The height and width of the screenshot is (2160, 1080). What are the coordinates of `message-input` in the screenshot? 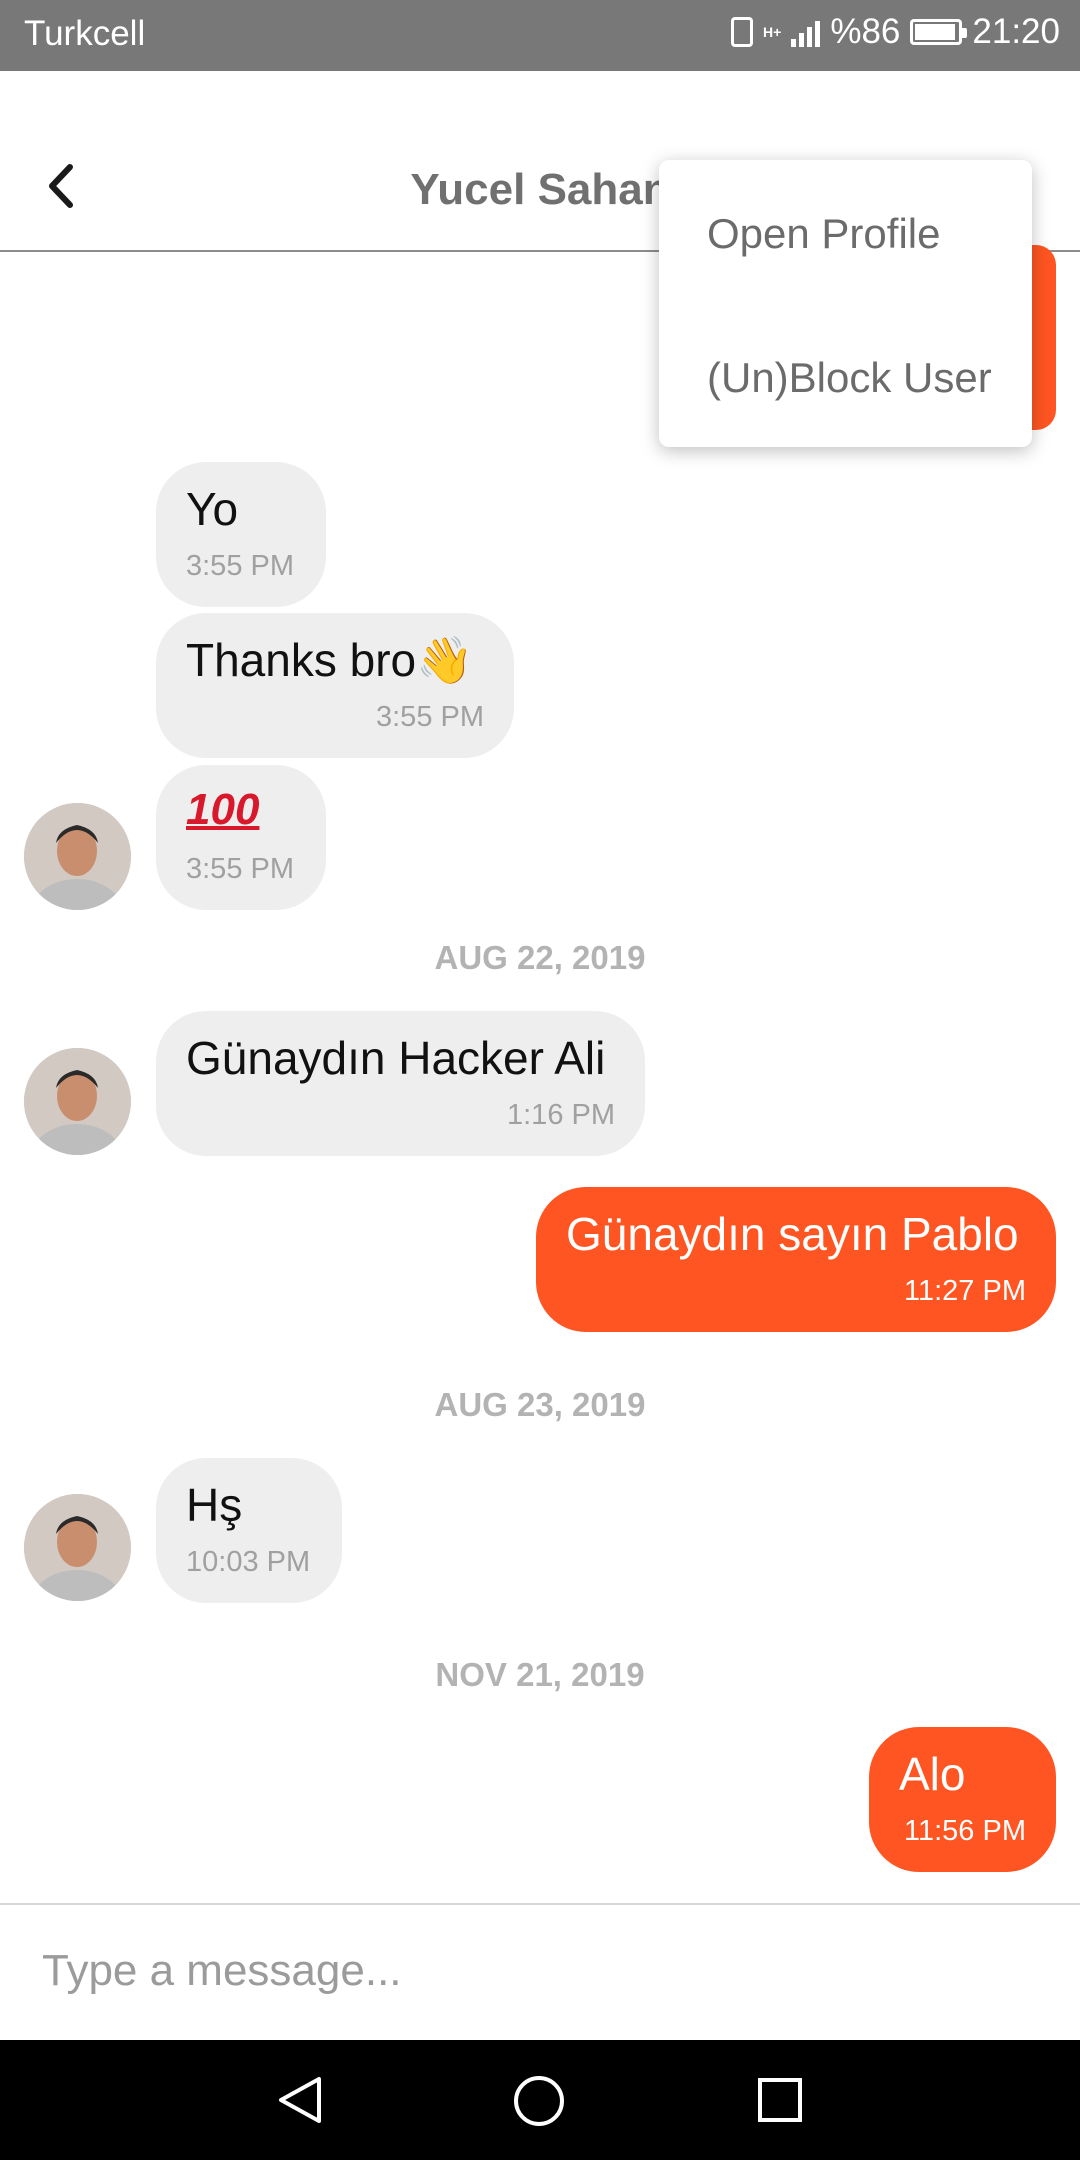 It's located at (542, 1971).